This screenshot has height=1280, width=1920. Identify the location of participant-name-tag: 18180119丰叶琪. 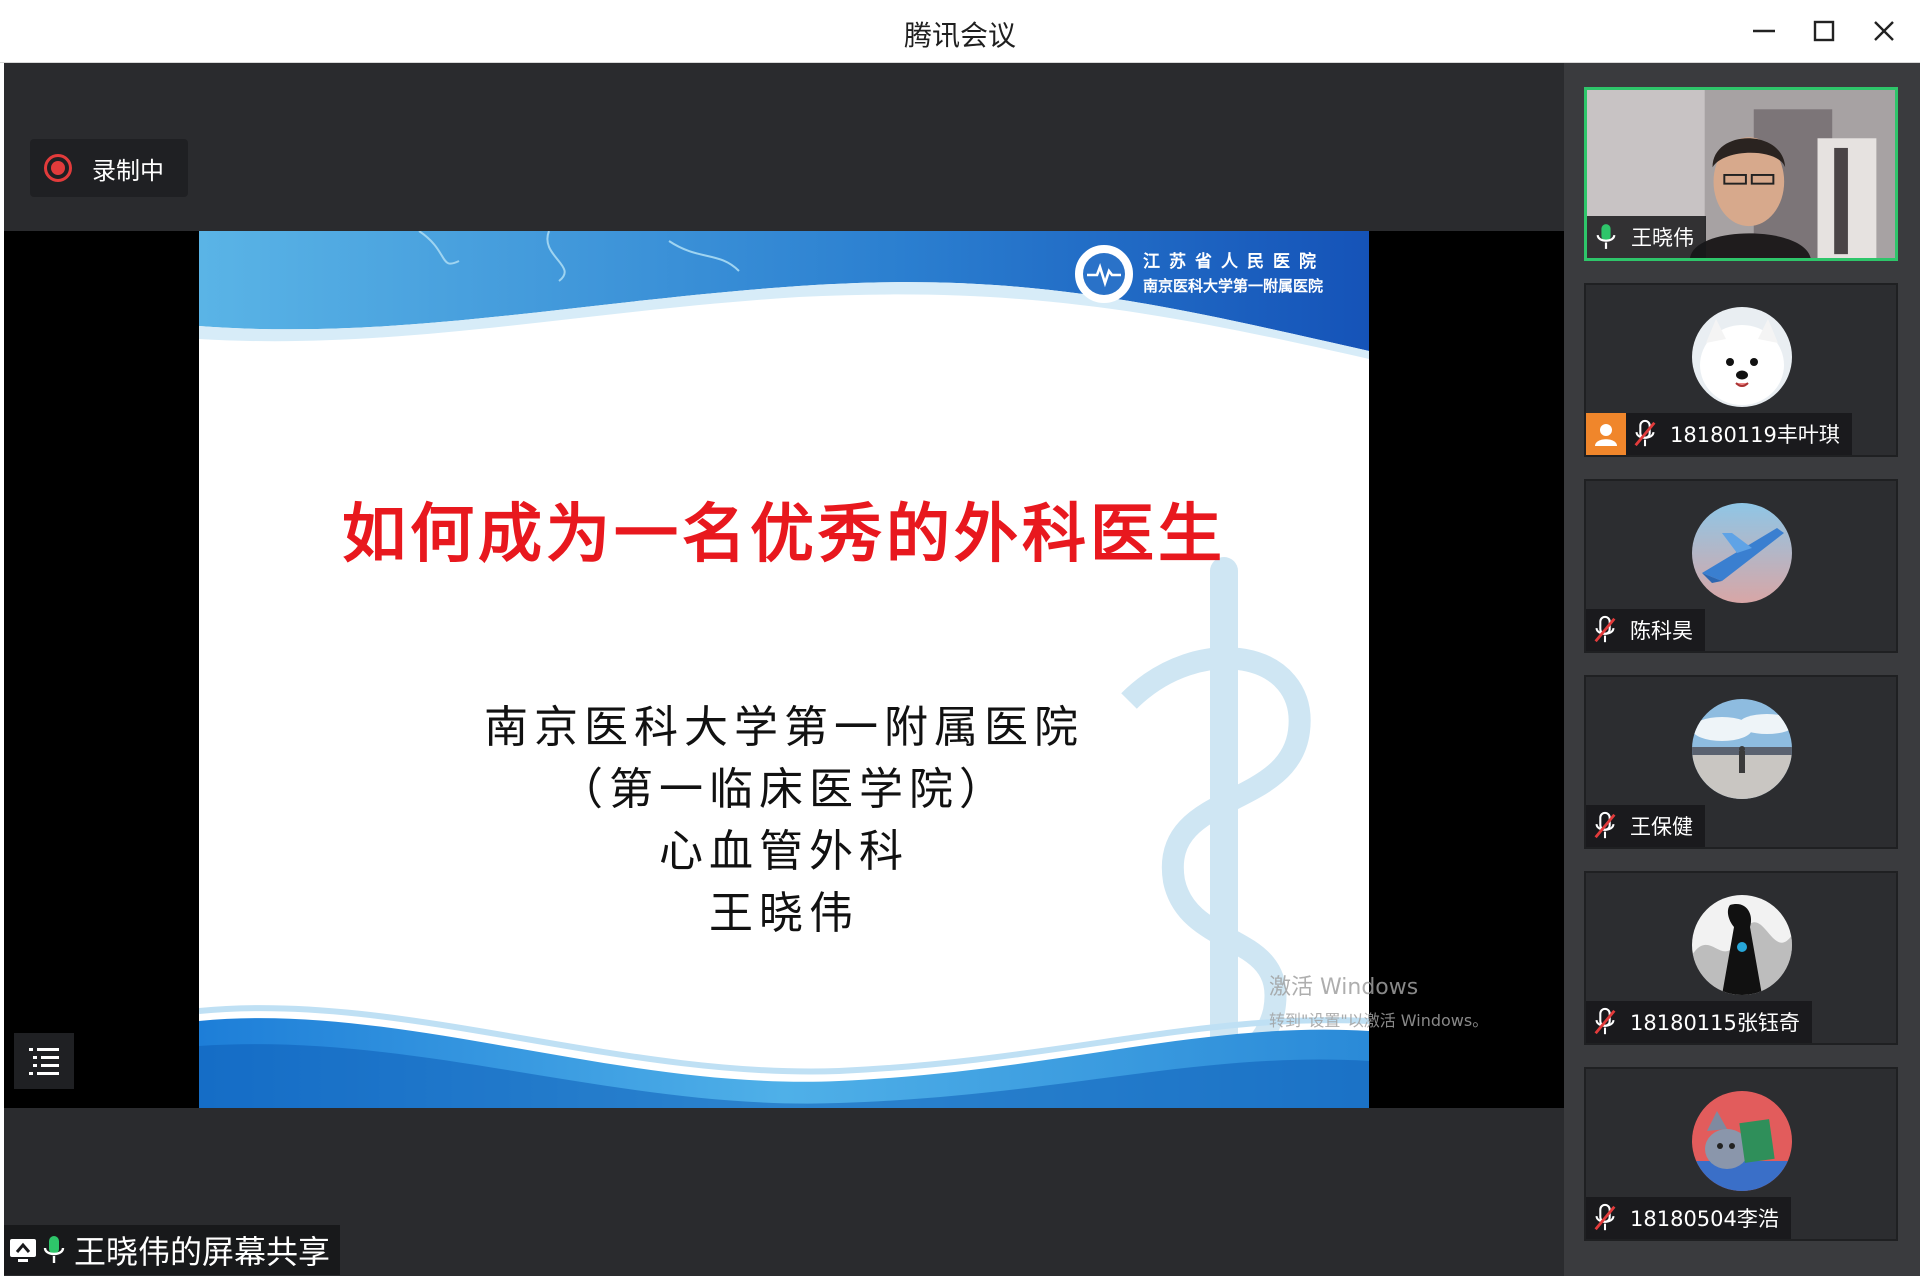
(1719, 434).